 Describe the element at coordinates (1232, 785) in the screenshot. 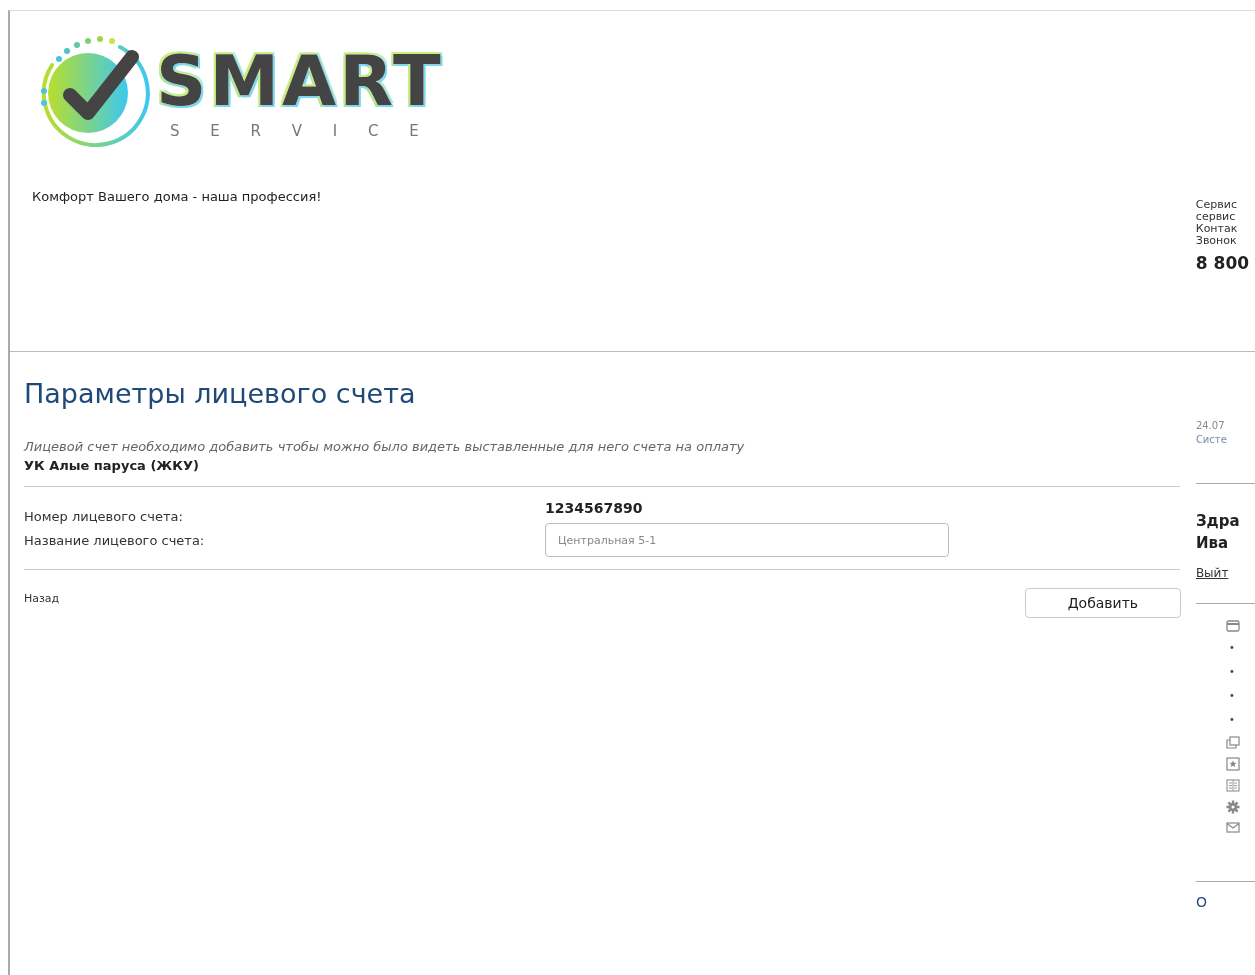

I see `book-icon` at that location.